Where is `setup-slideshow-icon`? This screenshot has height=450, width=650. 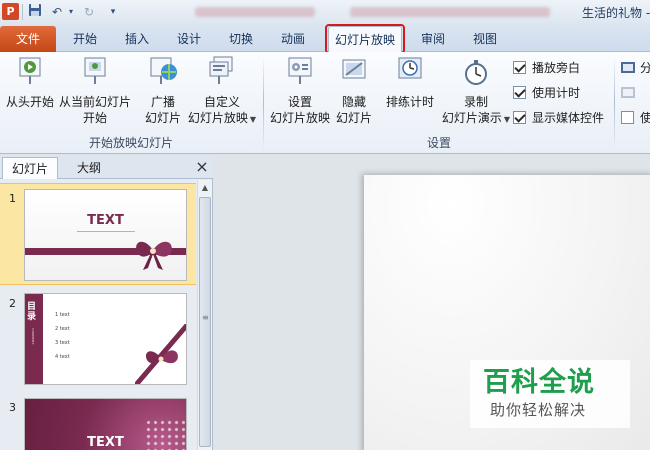 setup-slideshow-icon is located at coordinates (300, 74).